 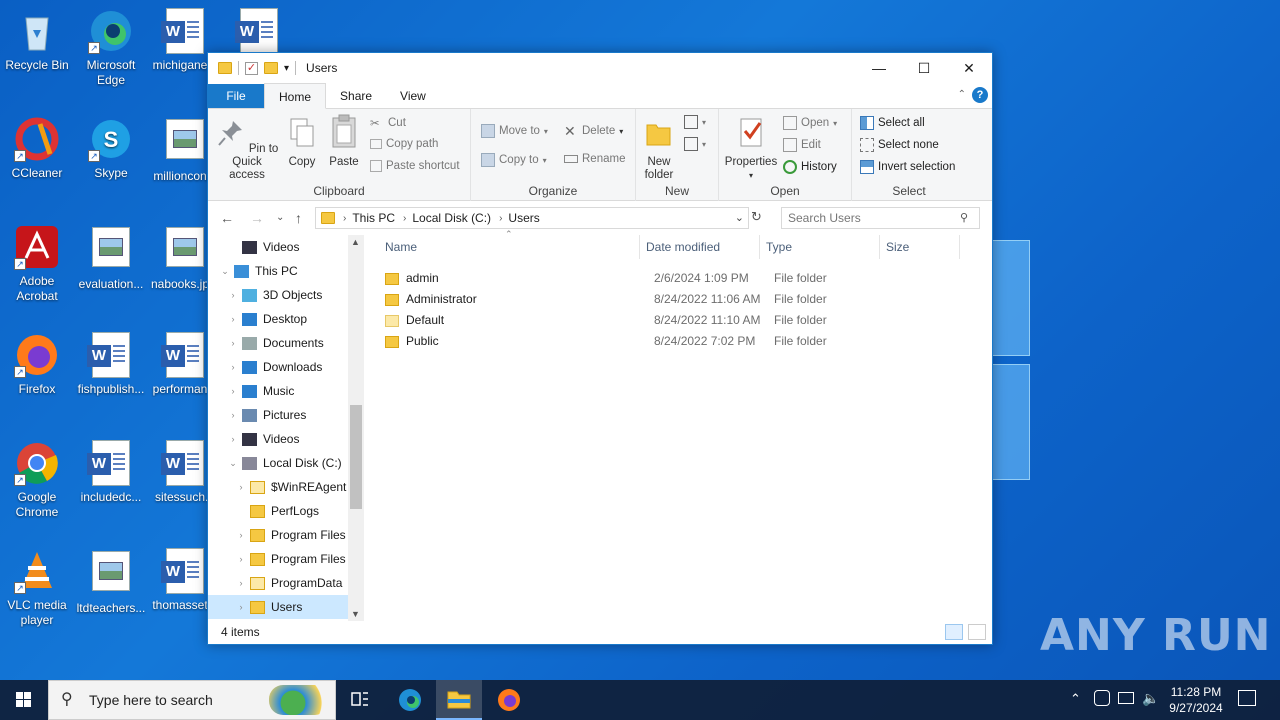 What do you see at coordinates (227, 218) in the screenshot?
I see `back-arrow-icon: ←` at bounding box center [227, 218].